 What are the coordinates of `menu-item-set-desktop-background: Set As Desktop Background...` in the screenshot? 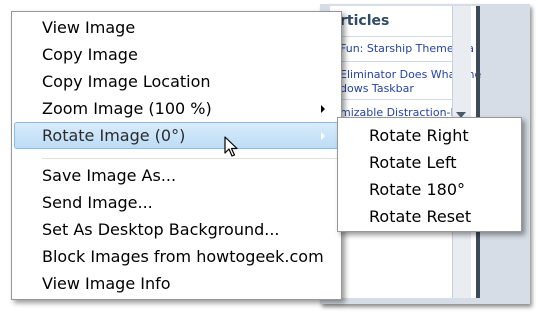 It's located at (176, 229).